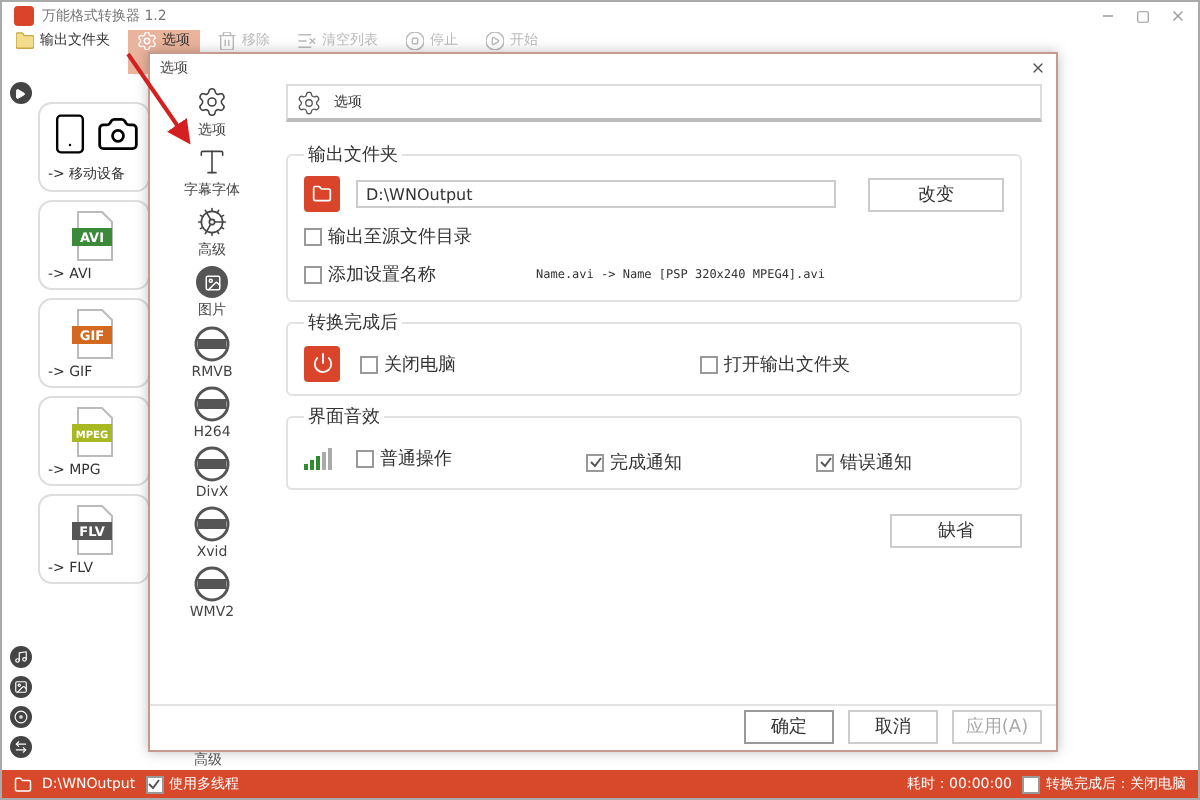 Image resolution: width=1200 pixels, height=800 pixels. What do you see at coordinates (344, 417) in the screenshot?
I see `group-title: 界面音效` at bounding box center [344, 417].